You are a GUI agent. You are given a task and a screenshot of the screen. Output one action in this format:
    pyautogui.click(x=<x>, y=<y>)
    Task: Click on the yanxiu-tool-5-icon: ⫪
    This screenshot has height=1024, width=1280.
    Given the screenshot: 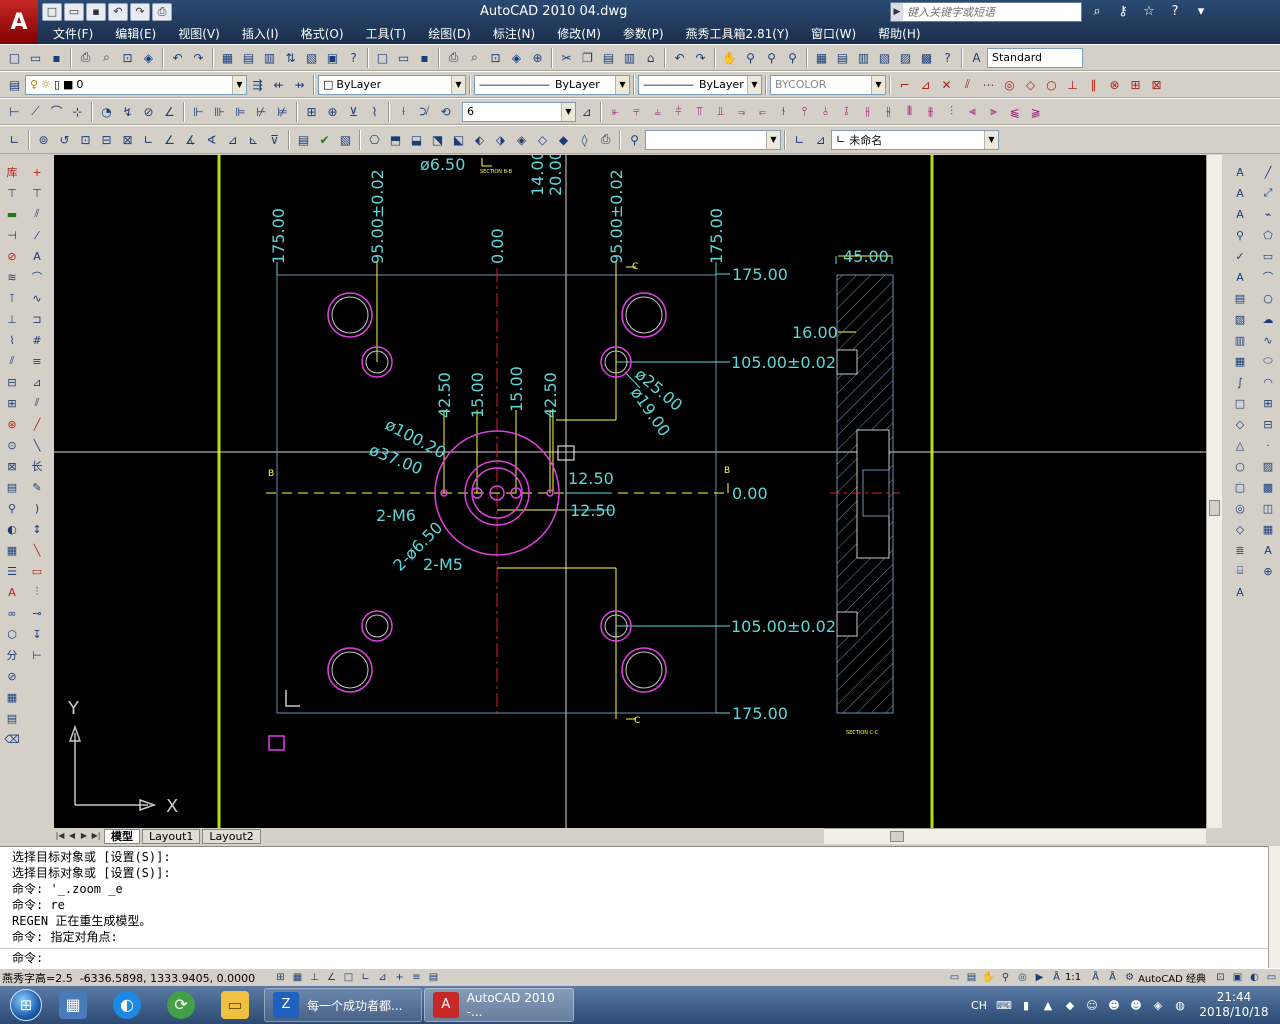 What is the action you would take?
    pyautogui.click(x=699, y=111)
    